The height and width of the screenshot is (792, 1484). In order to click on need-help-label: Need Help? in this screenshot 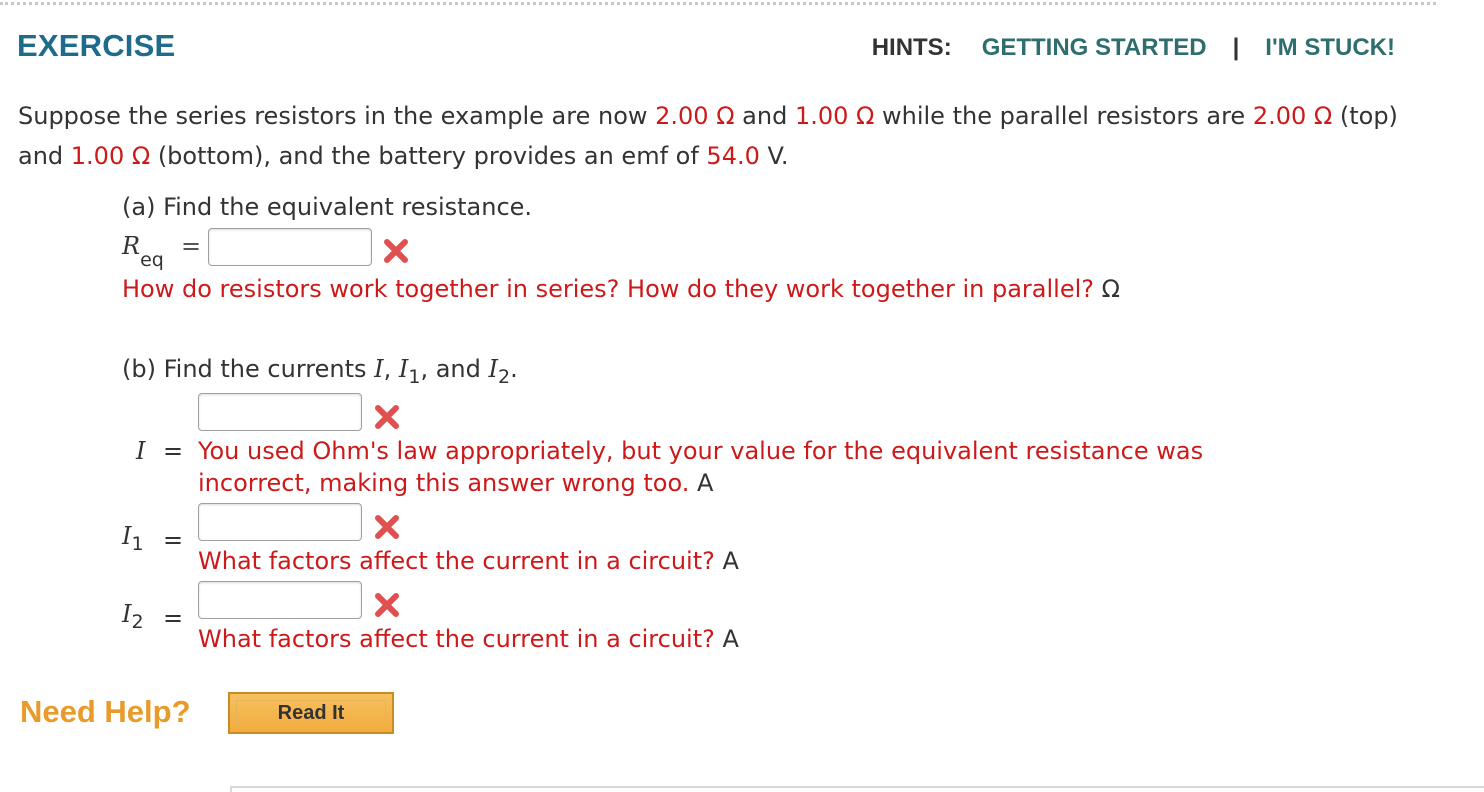, I will do `click(105, 711)`.